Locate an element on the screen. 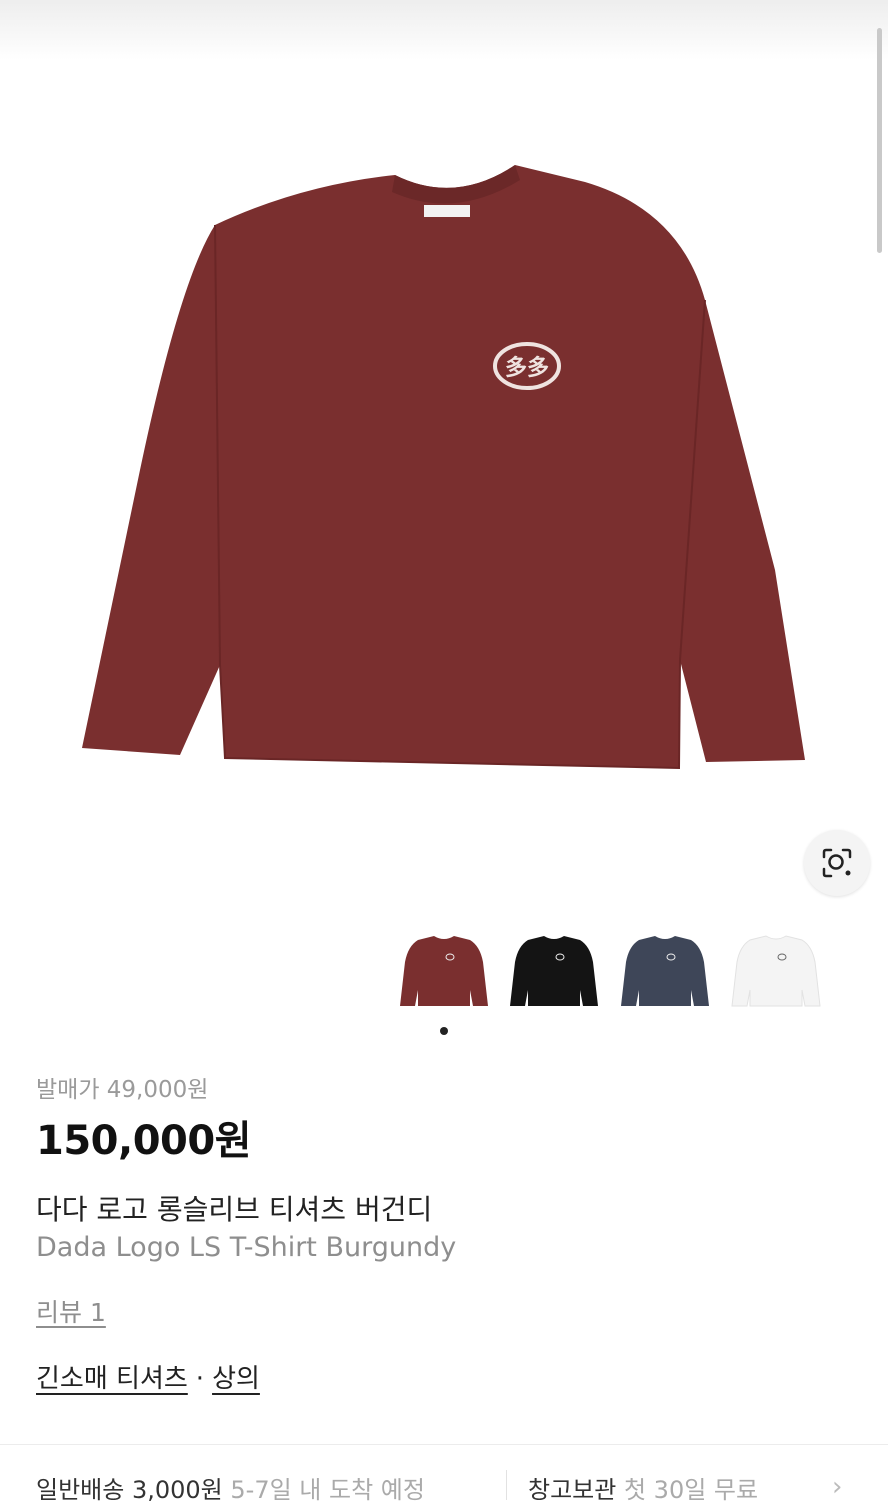  thumbnail-black is located at coordinates (554, 969).